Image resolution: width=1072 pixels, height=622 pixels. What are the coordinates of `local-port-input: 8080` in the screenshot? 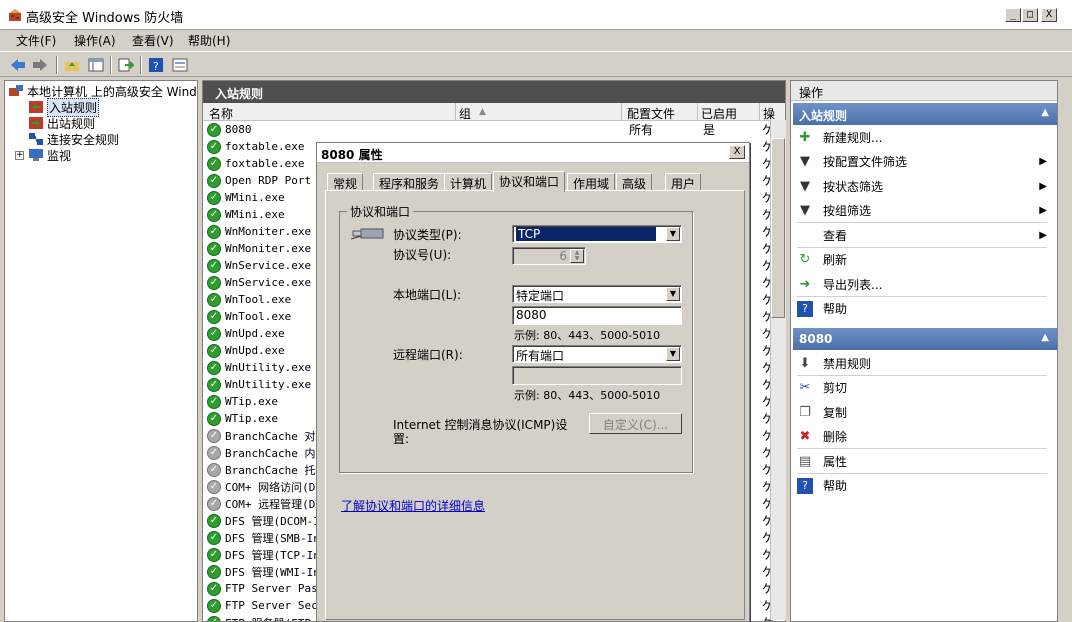 It's located at (597, 315).